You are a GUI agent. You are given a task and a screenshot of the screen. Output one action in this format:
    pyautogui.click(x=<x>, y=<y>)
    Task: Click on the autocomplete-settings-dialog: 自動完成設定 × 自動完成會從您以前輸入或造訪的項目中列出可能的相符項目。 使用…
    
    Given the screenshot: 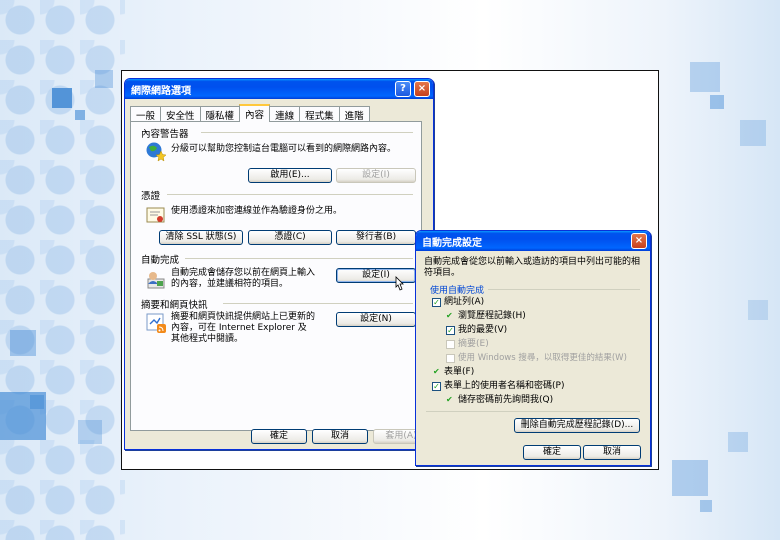 What is the action you would take?
    pyautogui.click(x=533, y=348)
    